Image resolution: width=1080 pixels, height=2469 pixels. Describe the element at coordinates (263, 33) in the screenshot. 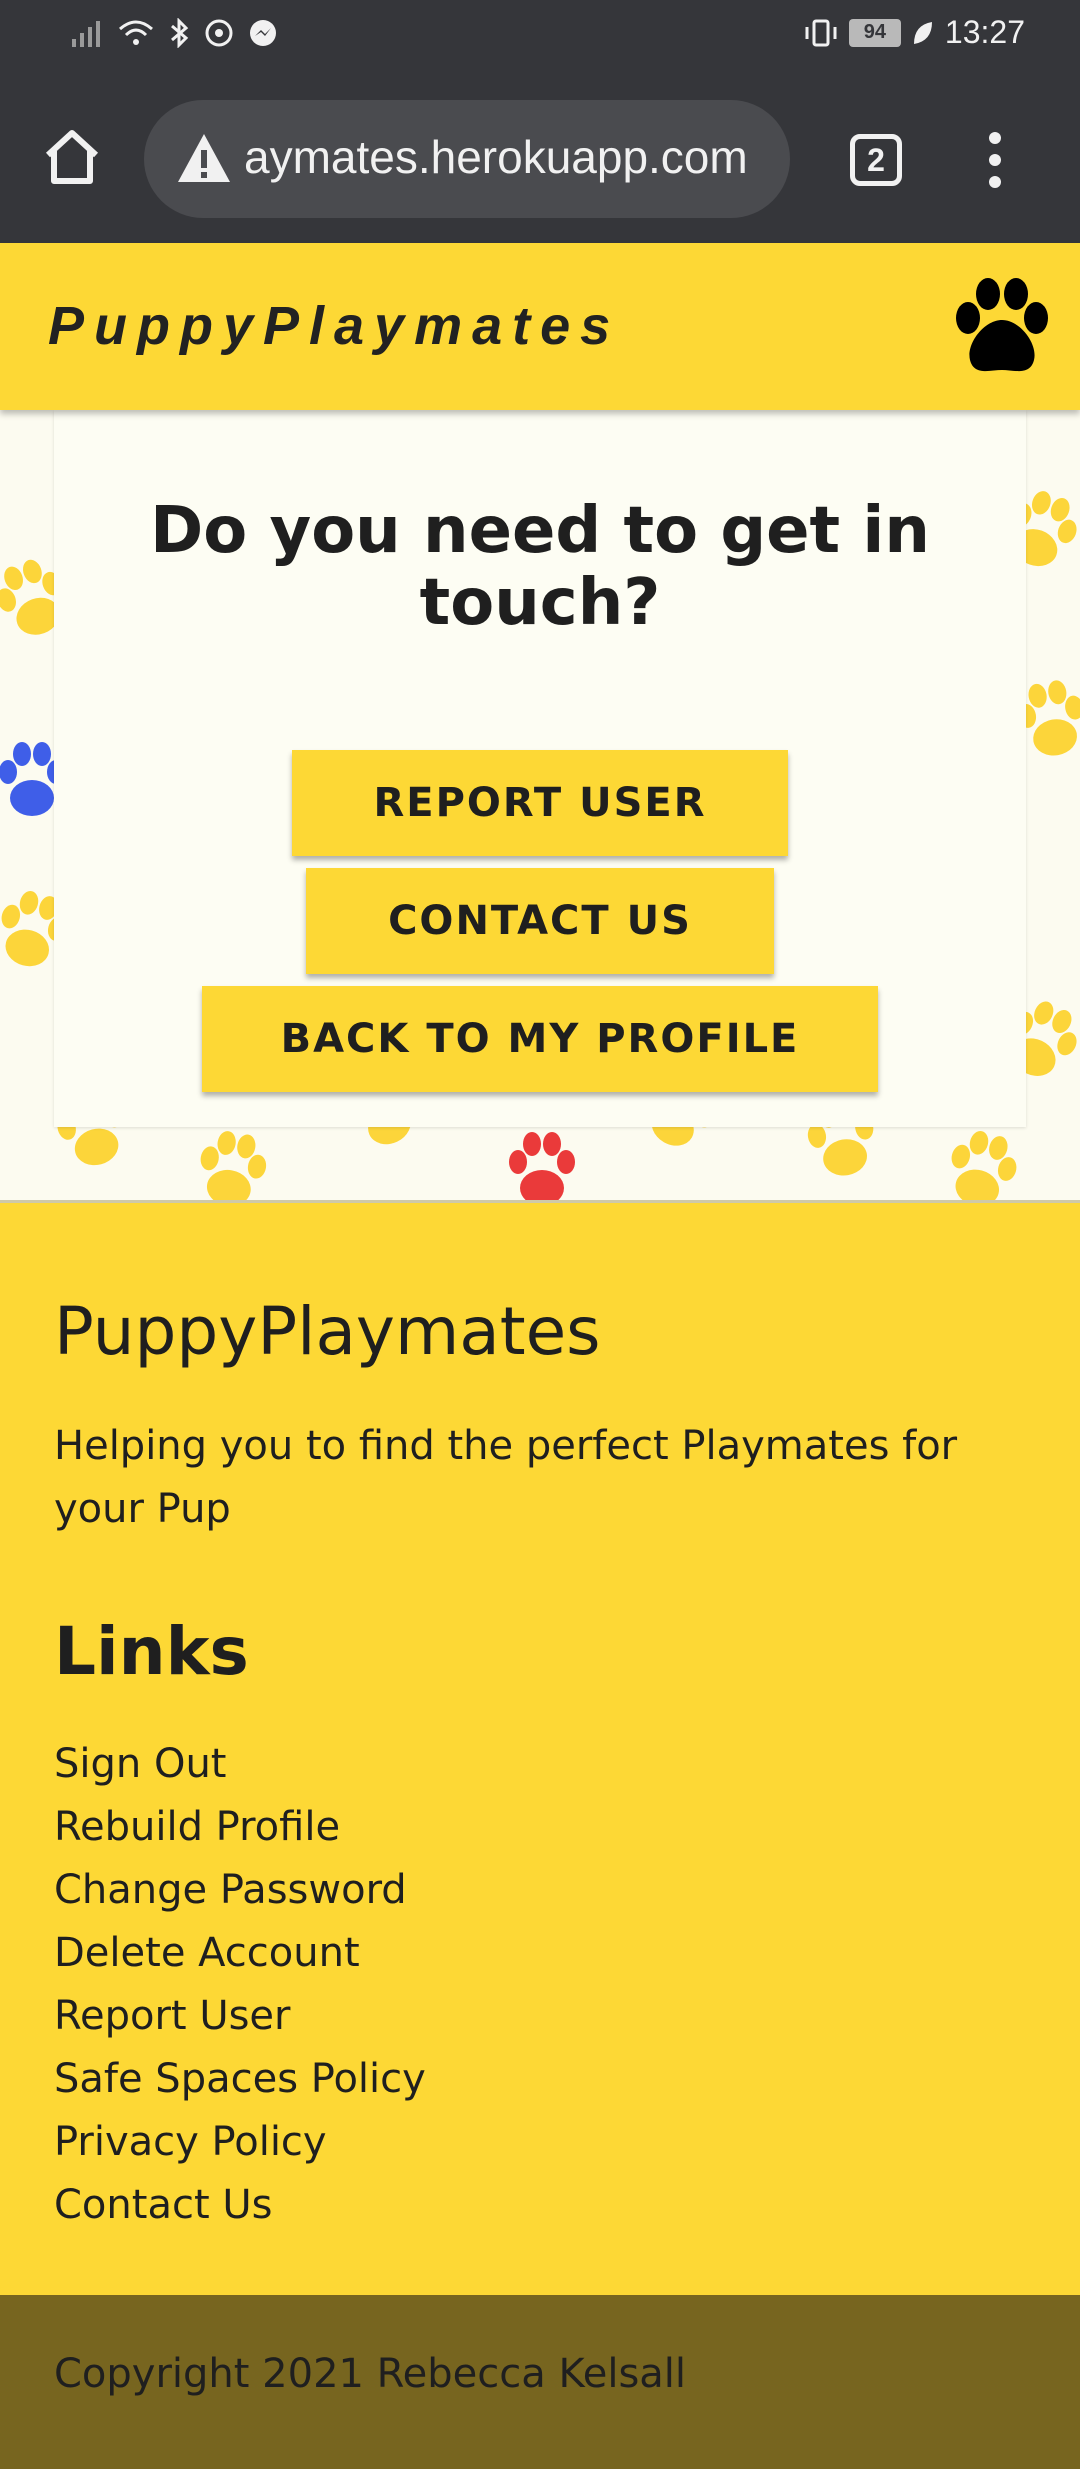

I see `messenger-icon` at that location.